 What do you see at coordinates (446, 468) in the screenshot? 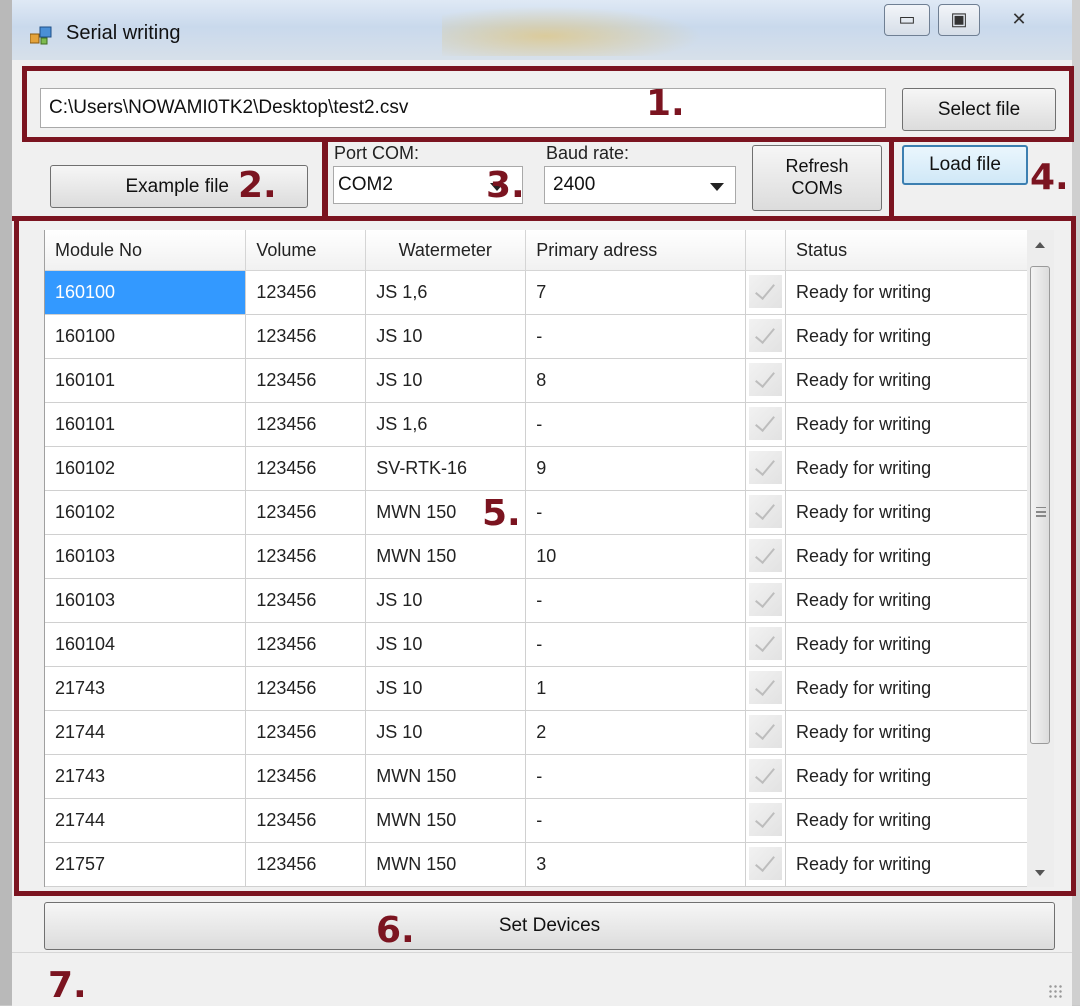
I see `cell-watermeter: SV-RTK-16` at bounding box center [446, 468].